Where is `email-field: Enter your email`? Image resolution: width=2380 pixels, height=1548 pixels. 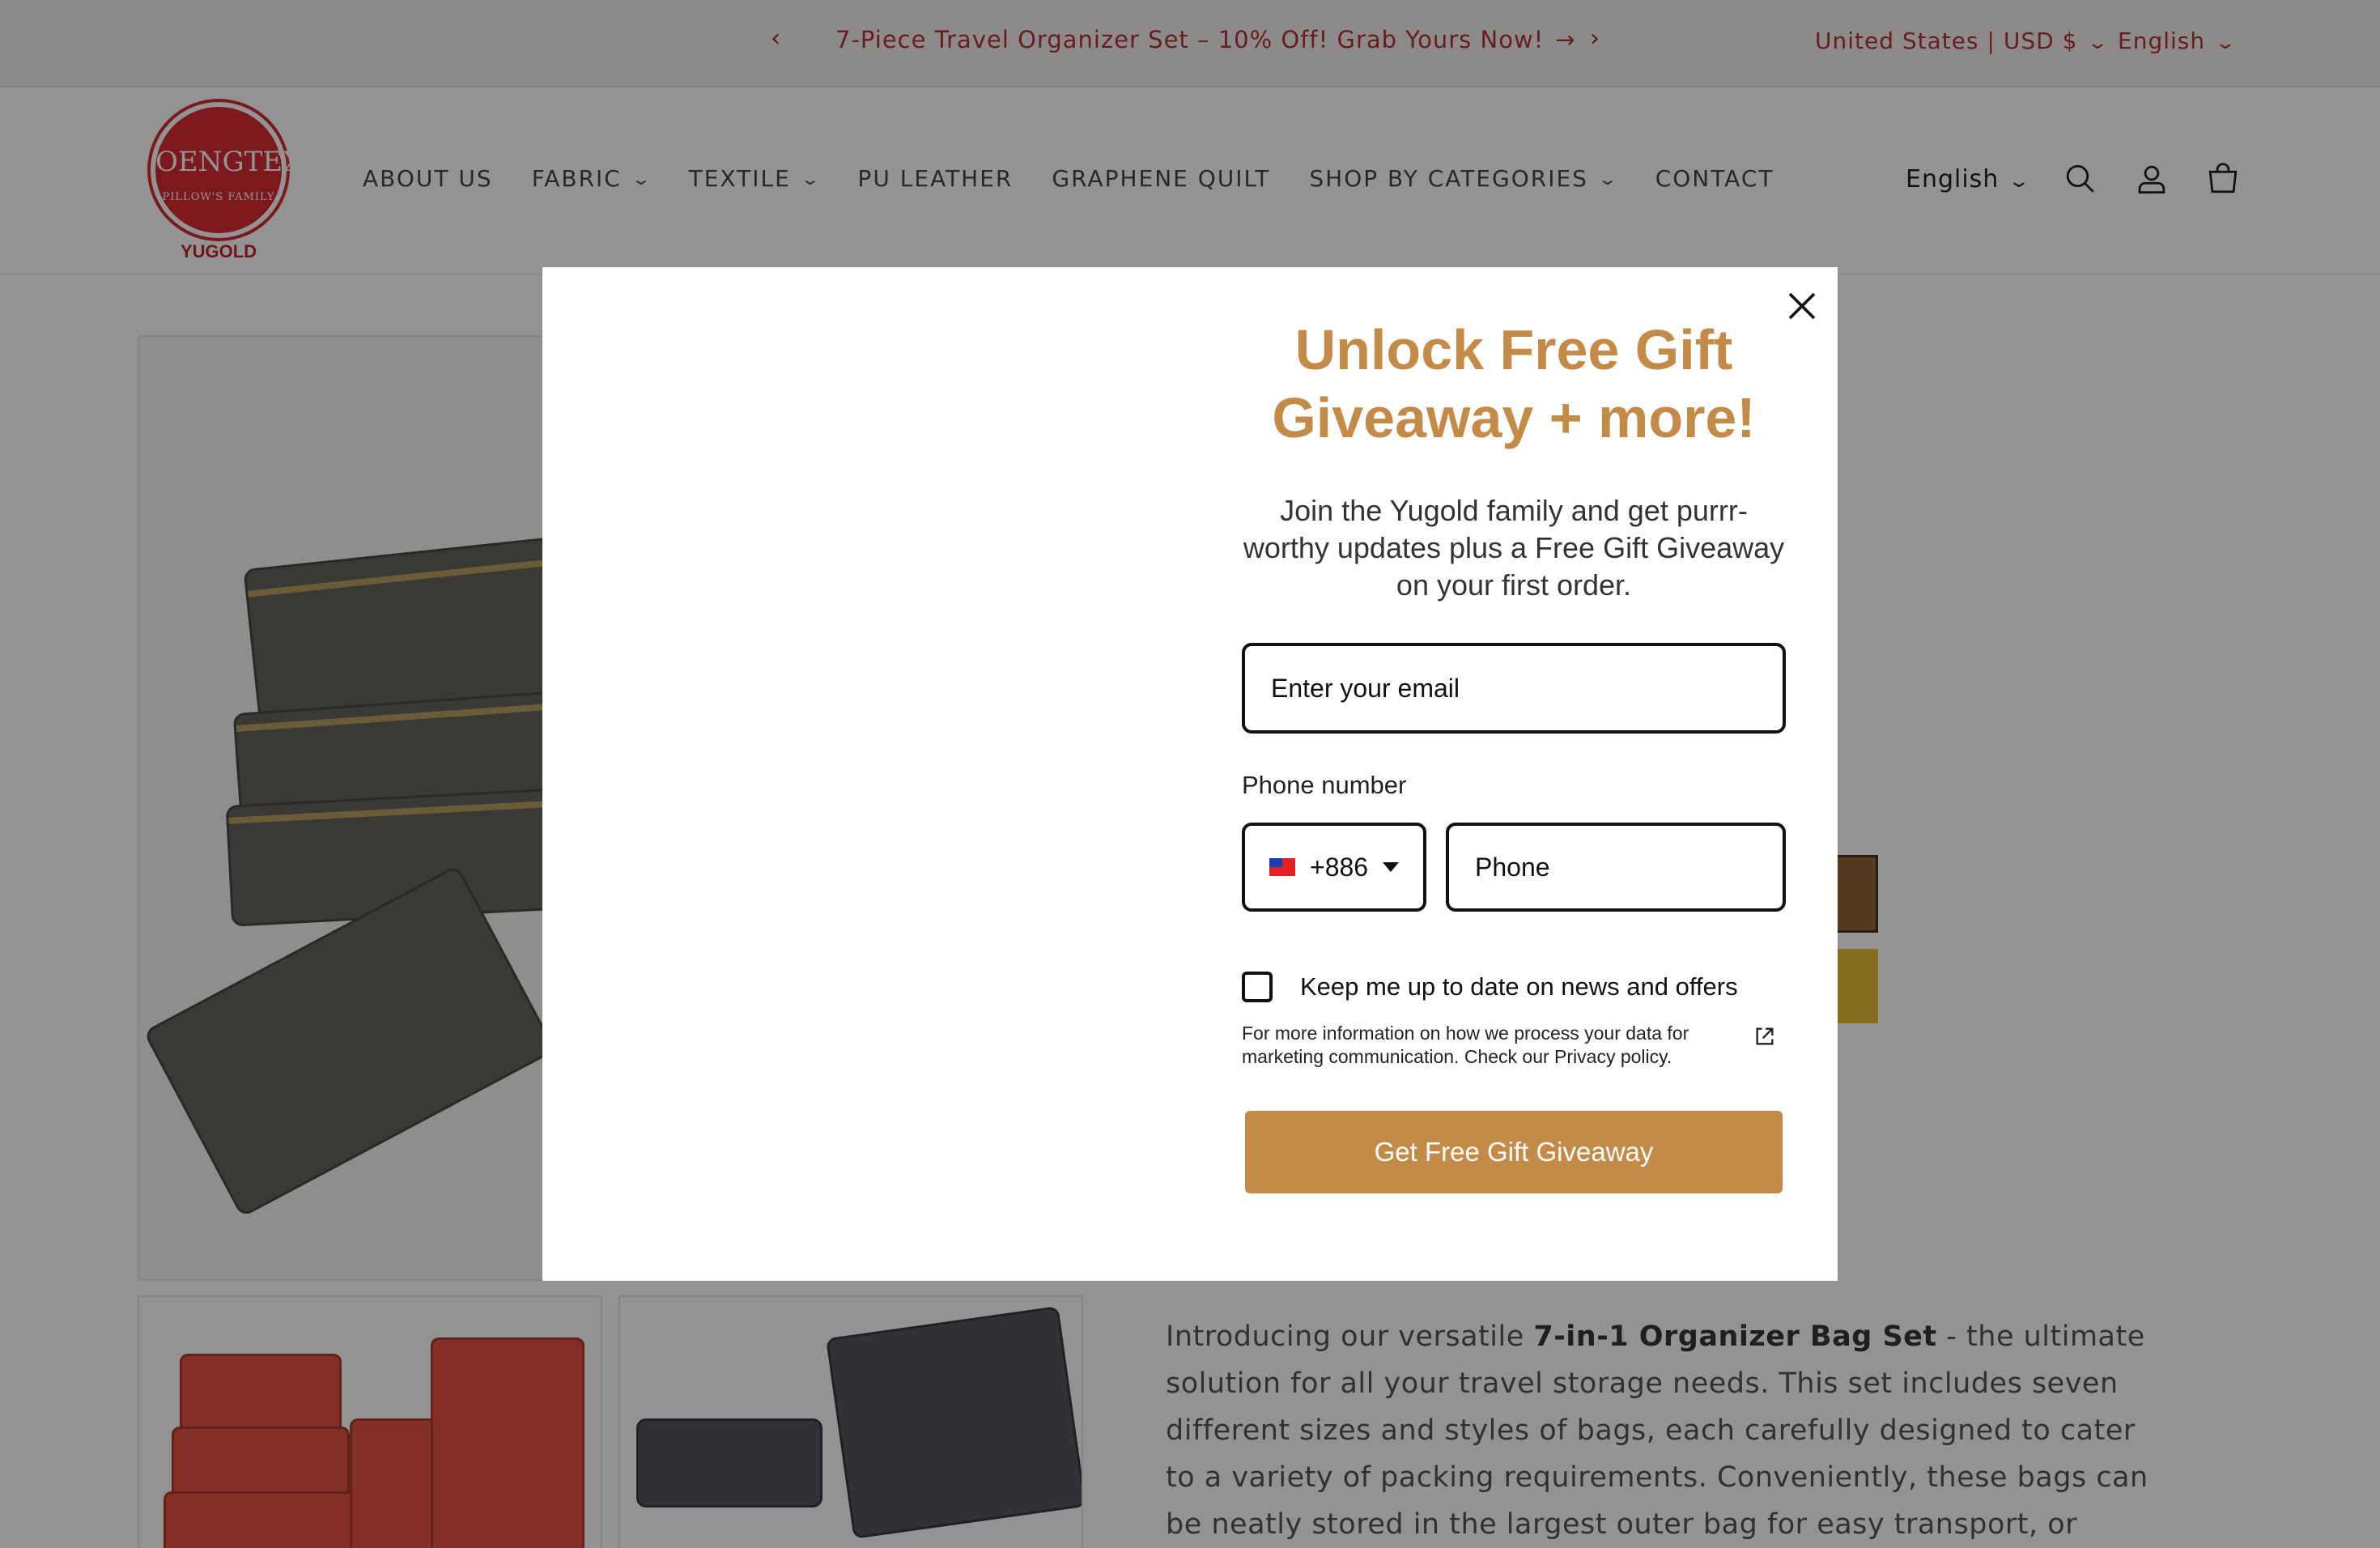
email-field: Enter your email is located at coordinates (1514, 688).